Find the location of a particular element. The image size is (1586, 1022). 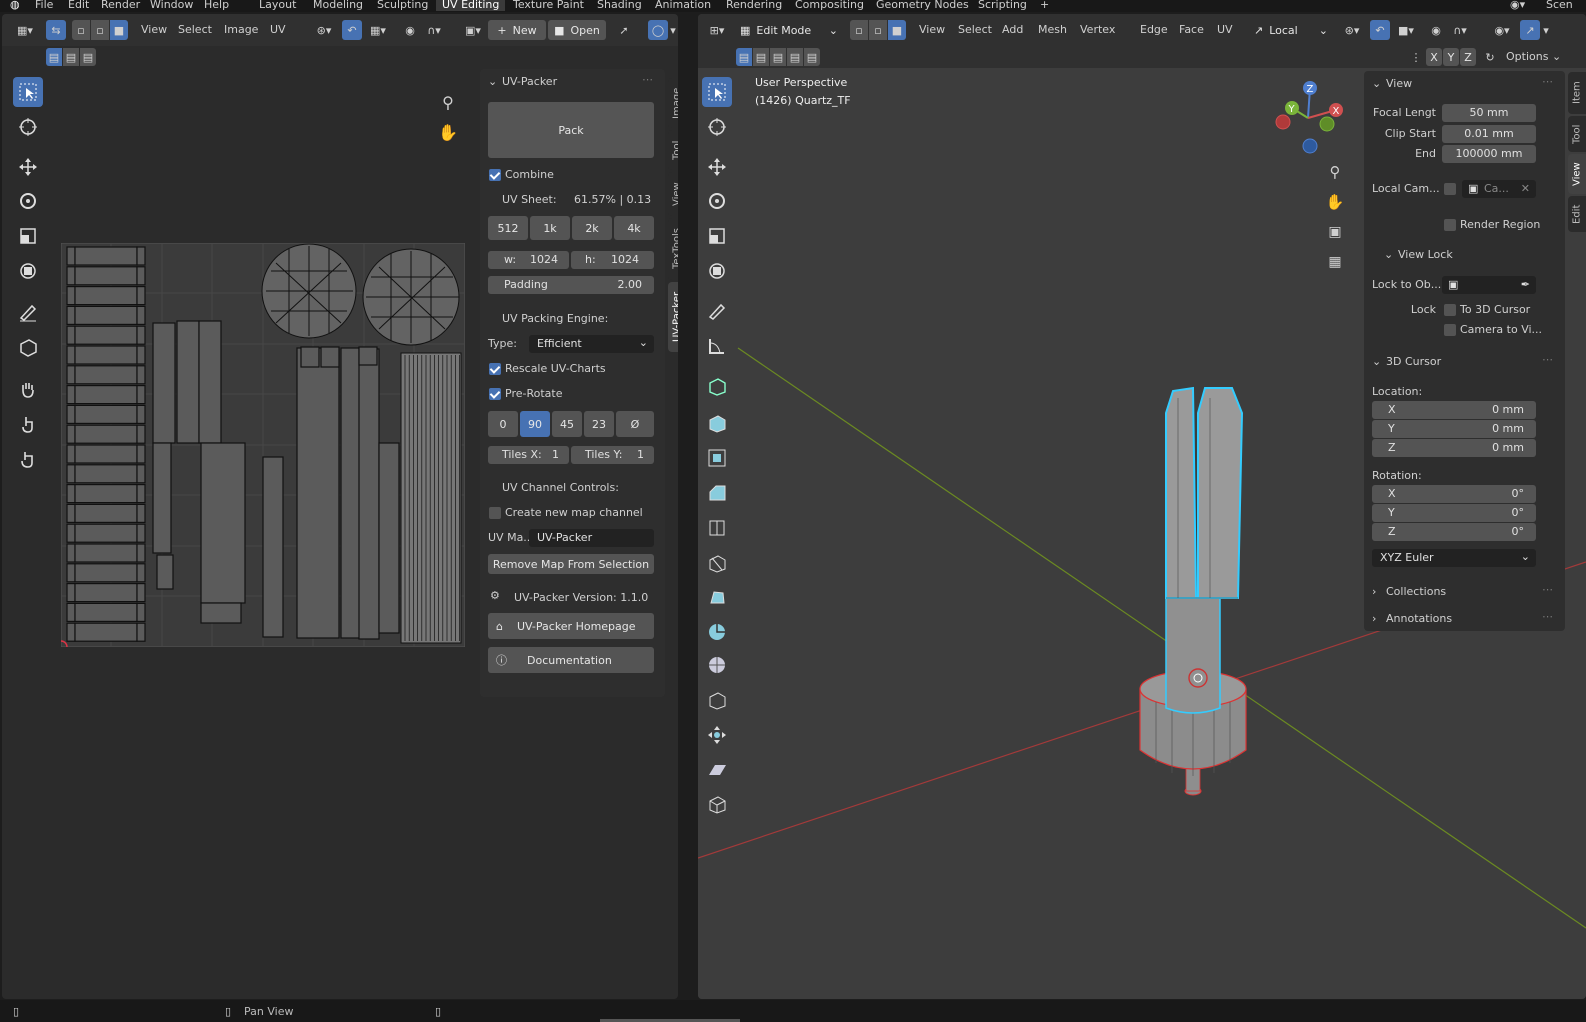

loop-cut-tool is located at coordinates (717, 528).